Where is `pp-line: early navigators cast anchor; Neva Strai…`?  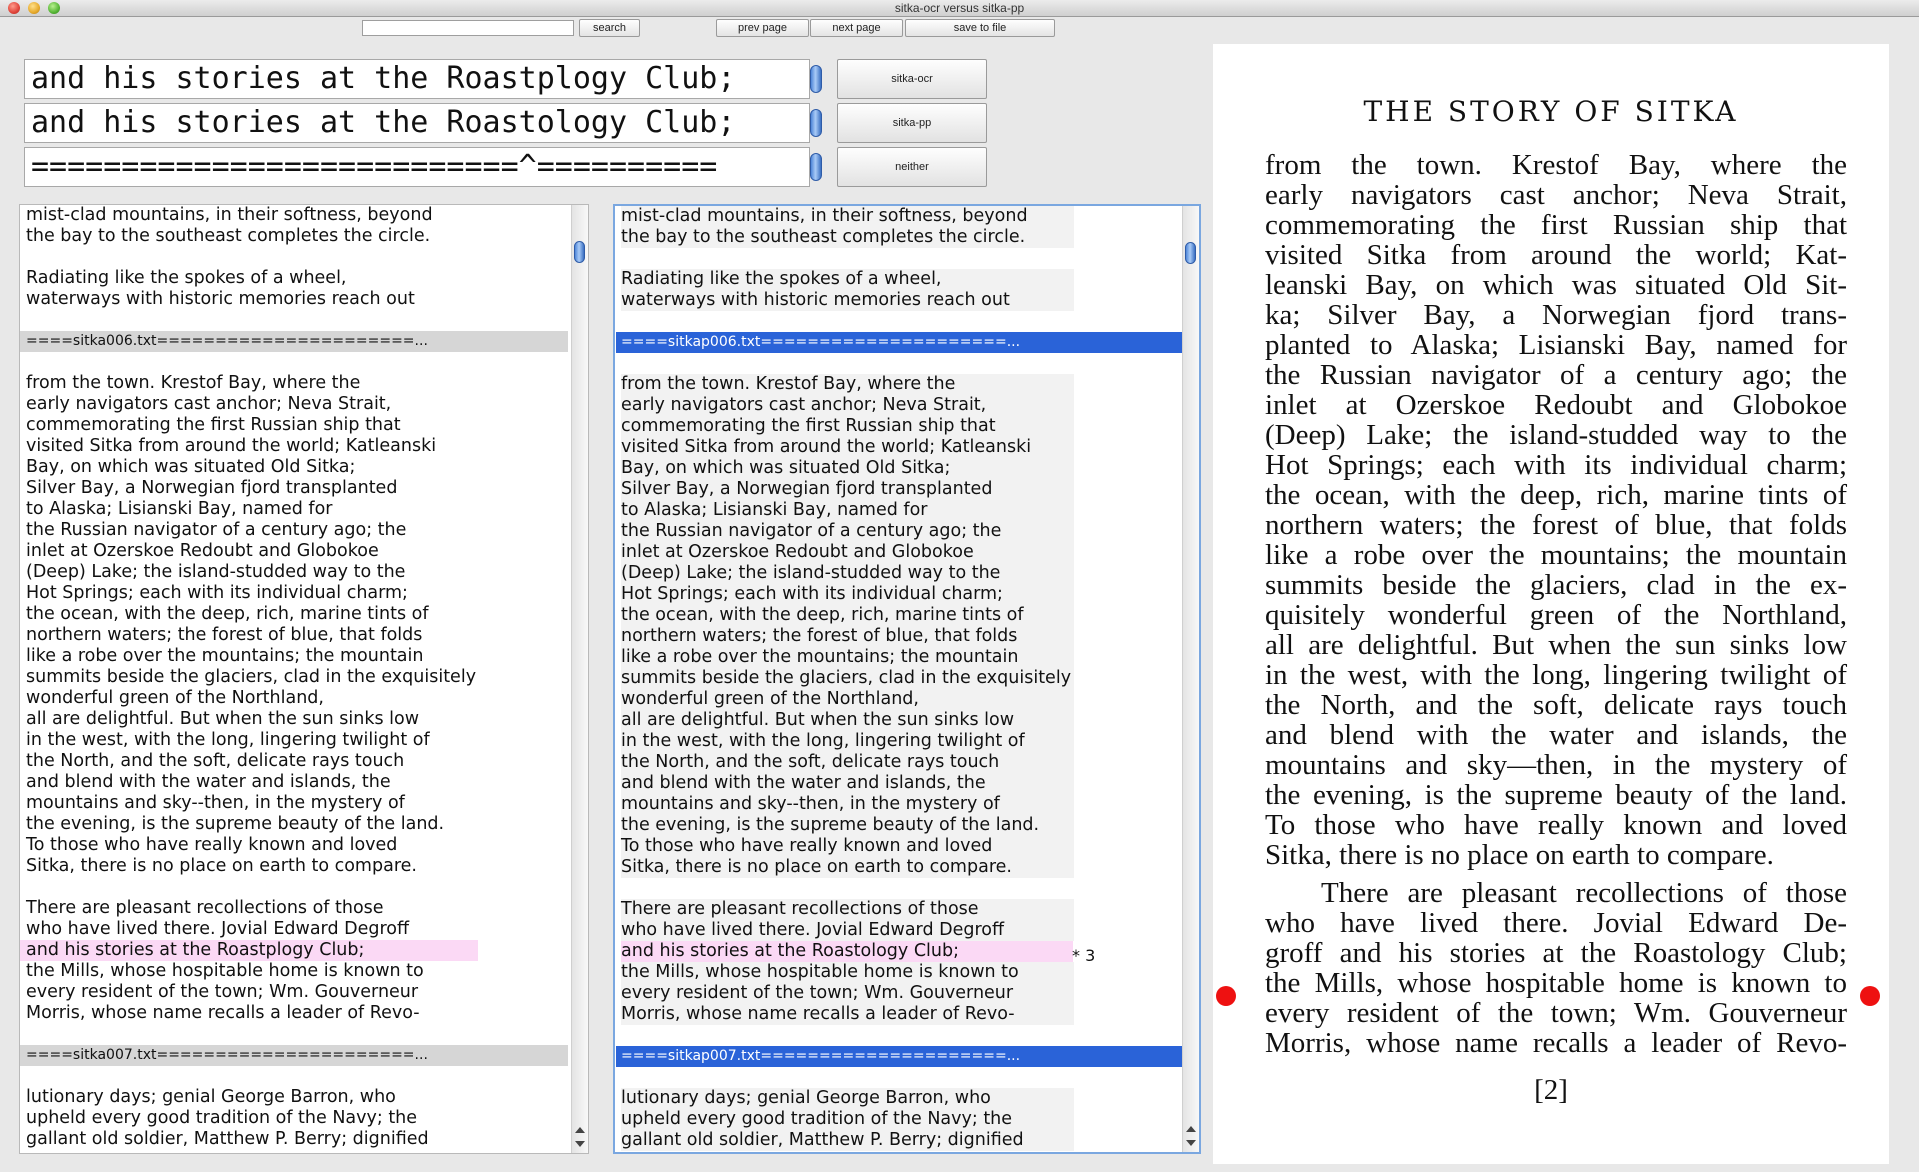 pp-line: early navigators cast anchor; Neva Strai… is located at coordinates (847, 405).